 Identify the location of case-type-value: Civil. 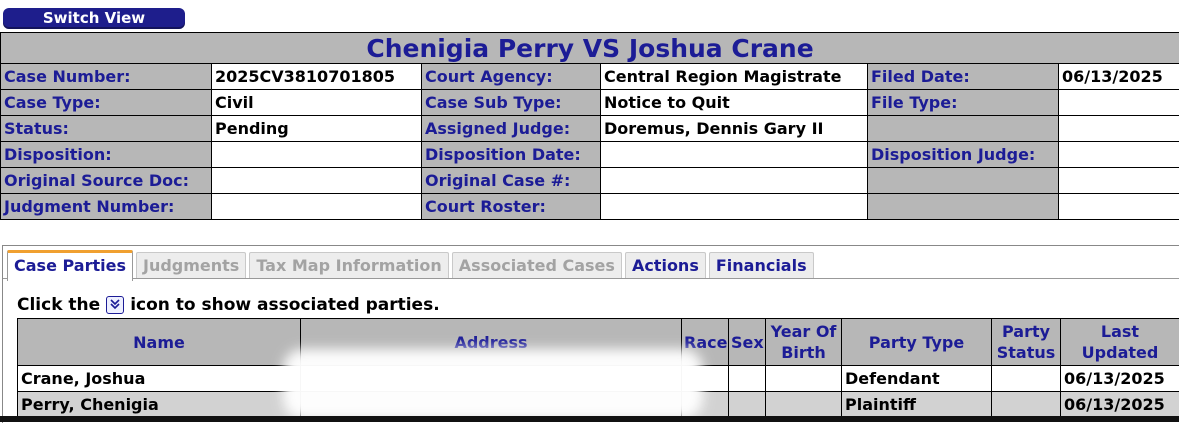
(317, 103).